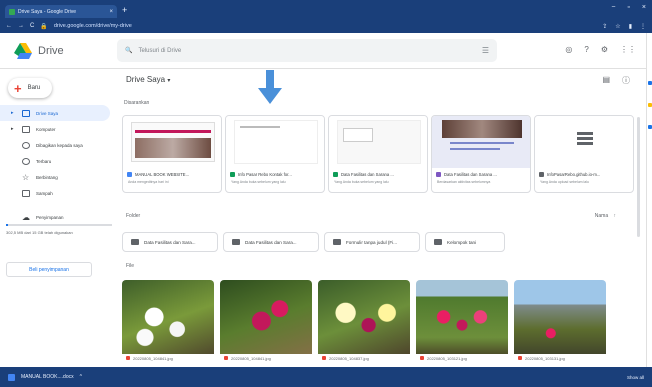 Image resolution: width=652 pixels, height=387 pixels. What do you see at coordinates (9, 26) in the screenshot?
I see `back-icon: ←` at bounding box center [9, 26].